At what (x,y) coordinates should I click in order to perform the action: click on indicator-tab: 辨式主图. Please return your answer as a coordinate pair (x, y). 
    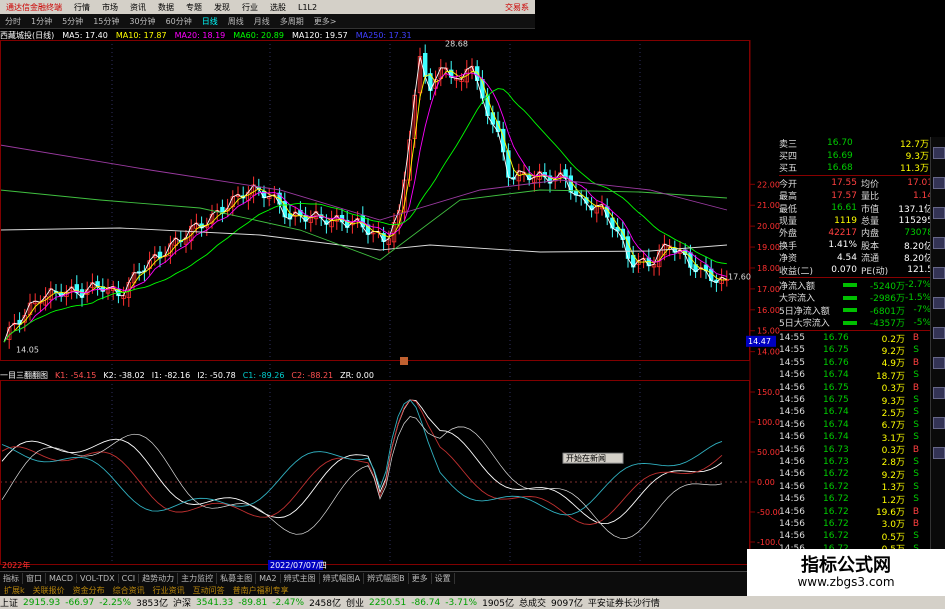
    Looking at the image, I should click on (300, 578).